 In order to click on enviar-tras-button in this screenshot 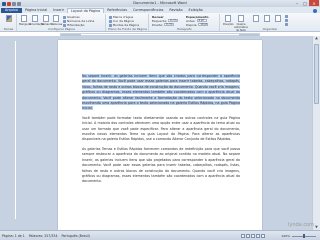, I will do `click(266, 19)`.